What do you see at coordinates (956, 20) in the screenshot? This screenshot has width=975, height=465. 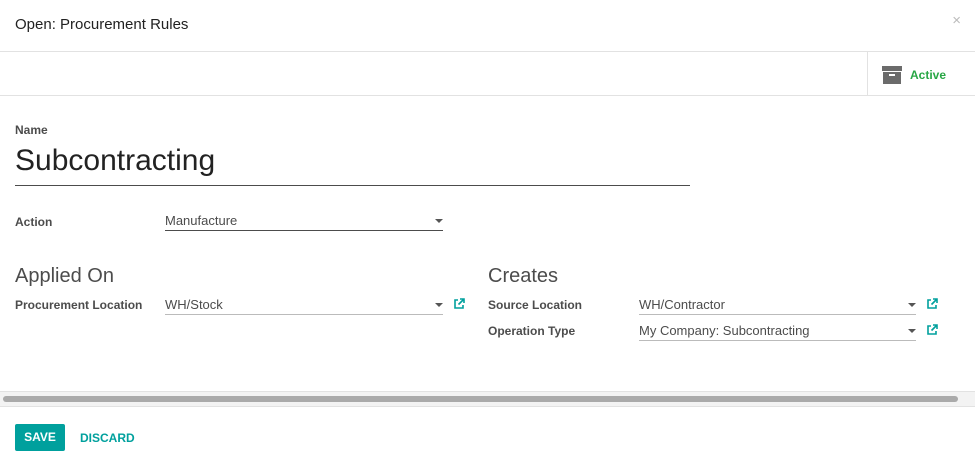 I see `close-icon: ×` at bounding box center [956, 20].